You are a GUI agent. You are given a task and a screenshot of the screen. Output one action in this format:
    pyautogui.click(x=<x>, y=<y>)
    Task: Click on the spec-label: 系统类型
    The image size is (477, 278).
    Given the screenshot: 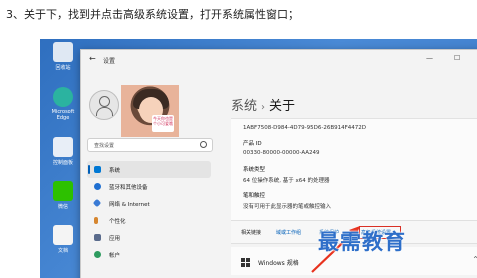 What is the action you would take?
    pyautogui.click(x=254, y=170)
    